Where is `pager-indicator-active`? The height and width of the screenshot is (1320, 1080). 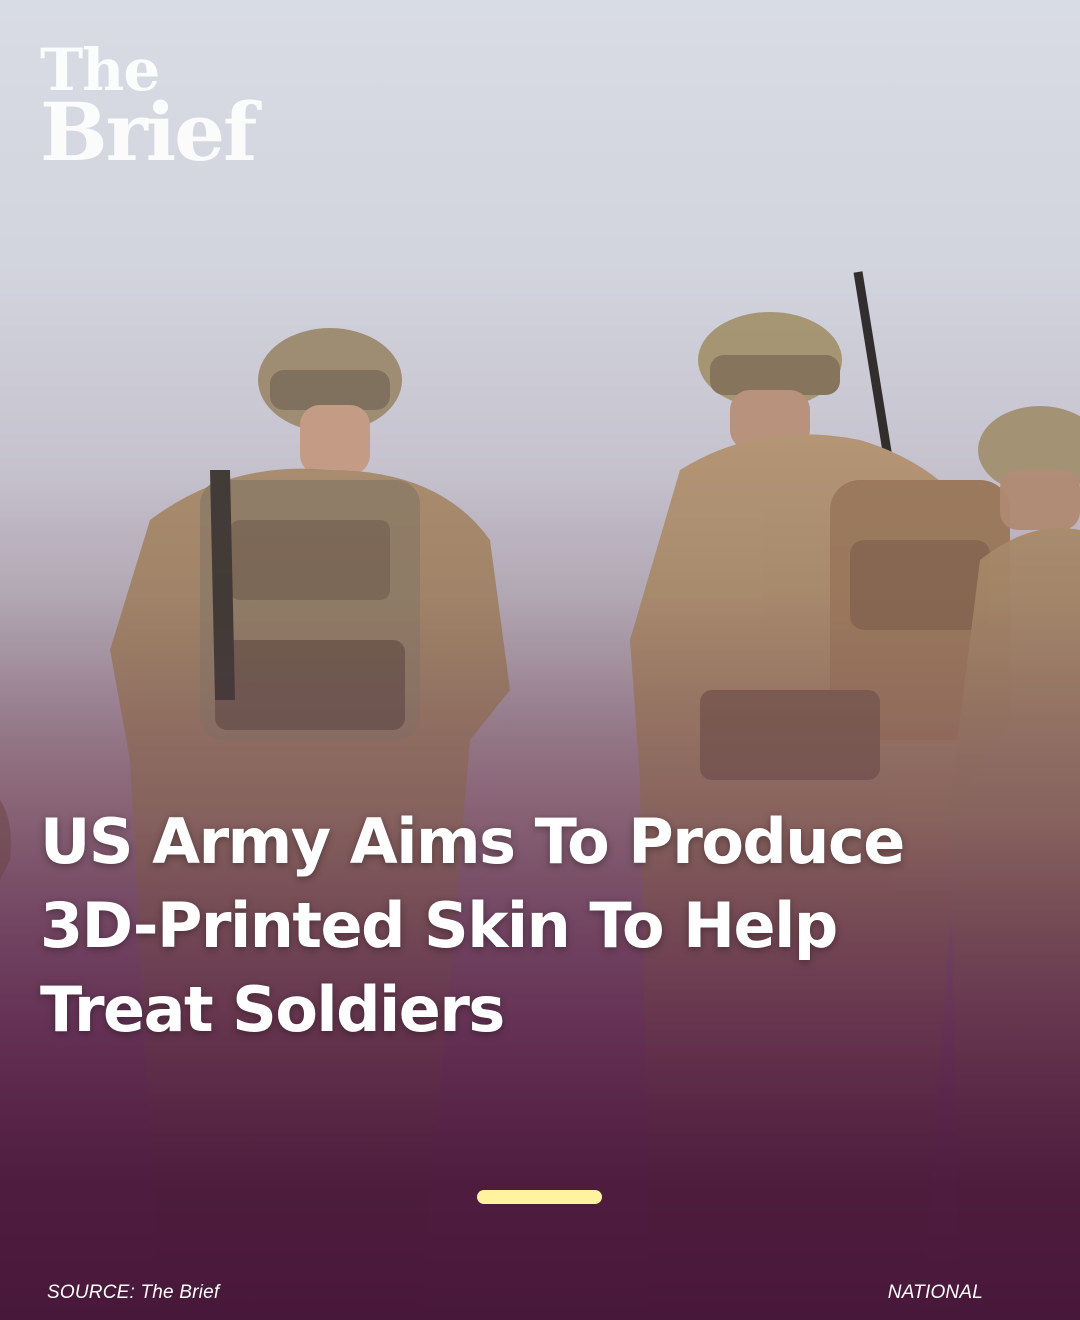
pager-indicator-active is located at coordinates (539, 1197).